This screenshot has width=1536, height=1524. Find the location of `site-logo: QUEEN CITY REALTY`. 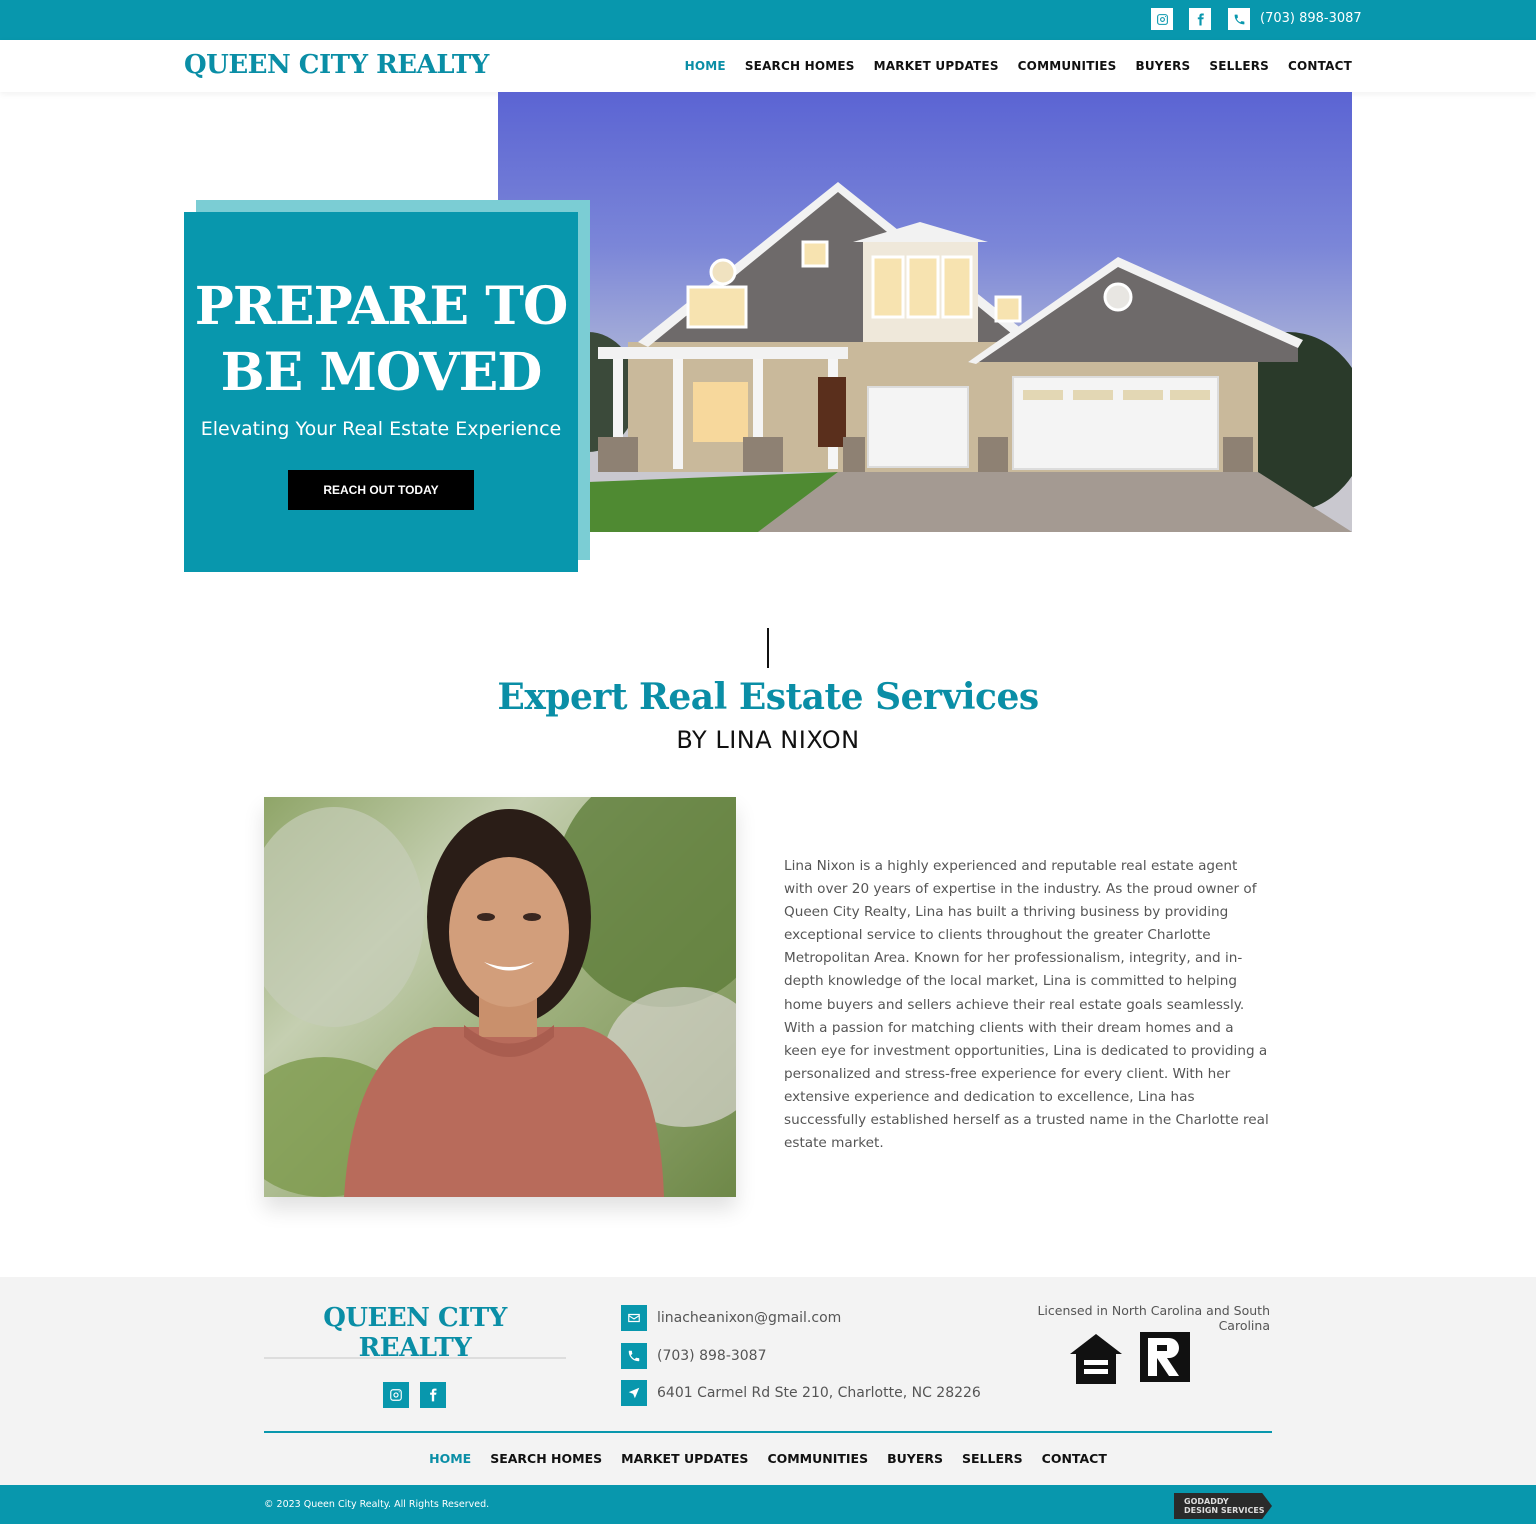

site-logo: QUEEN CITY REALTY is located at coordinates (336, 65).